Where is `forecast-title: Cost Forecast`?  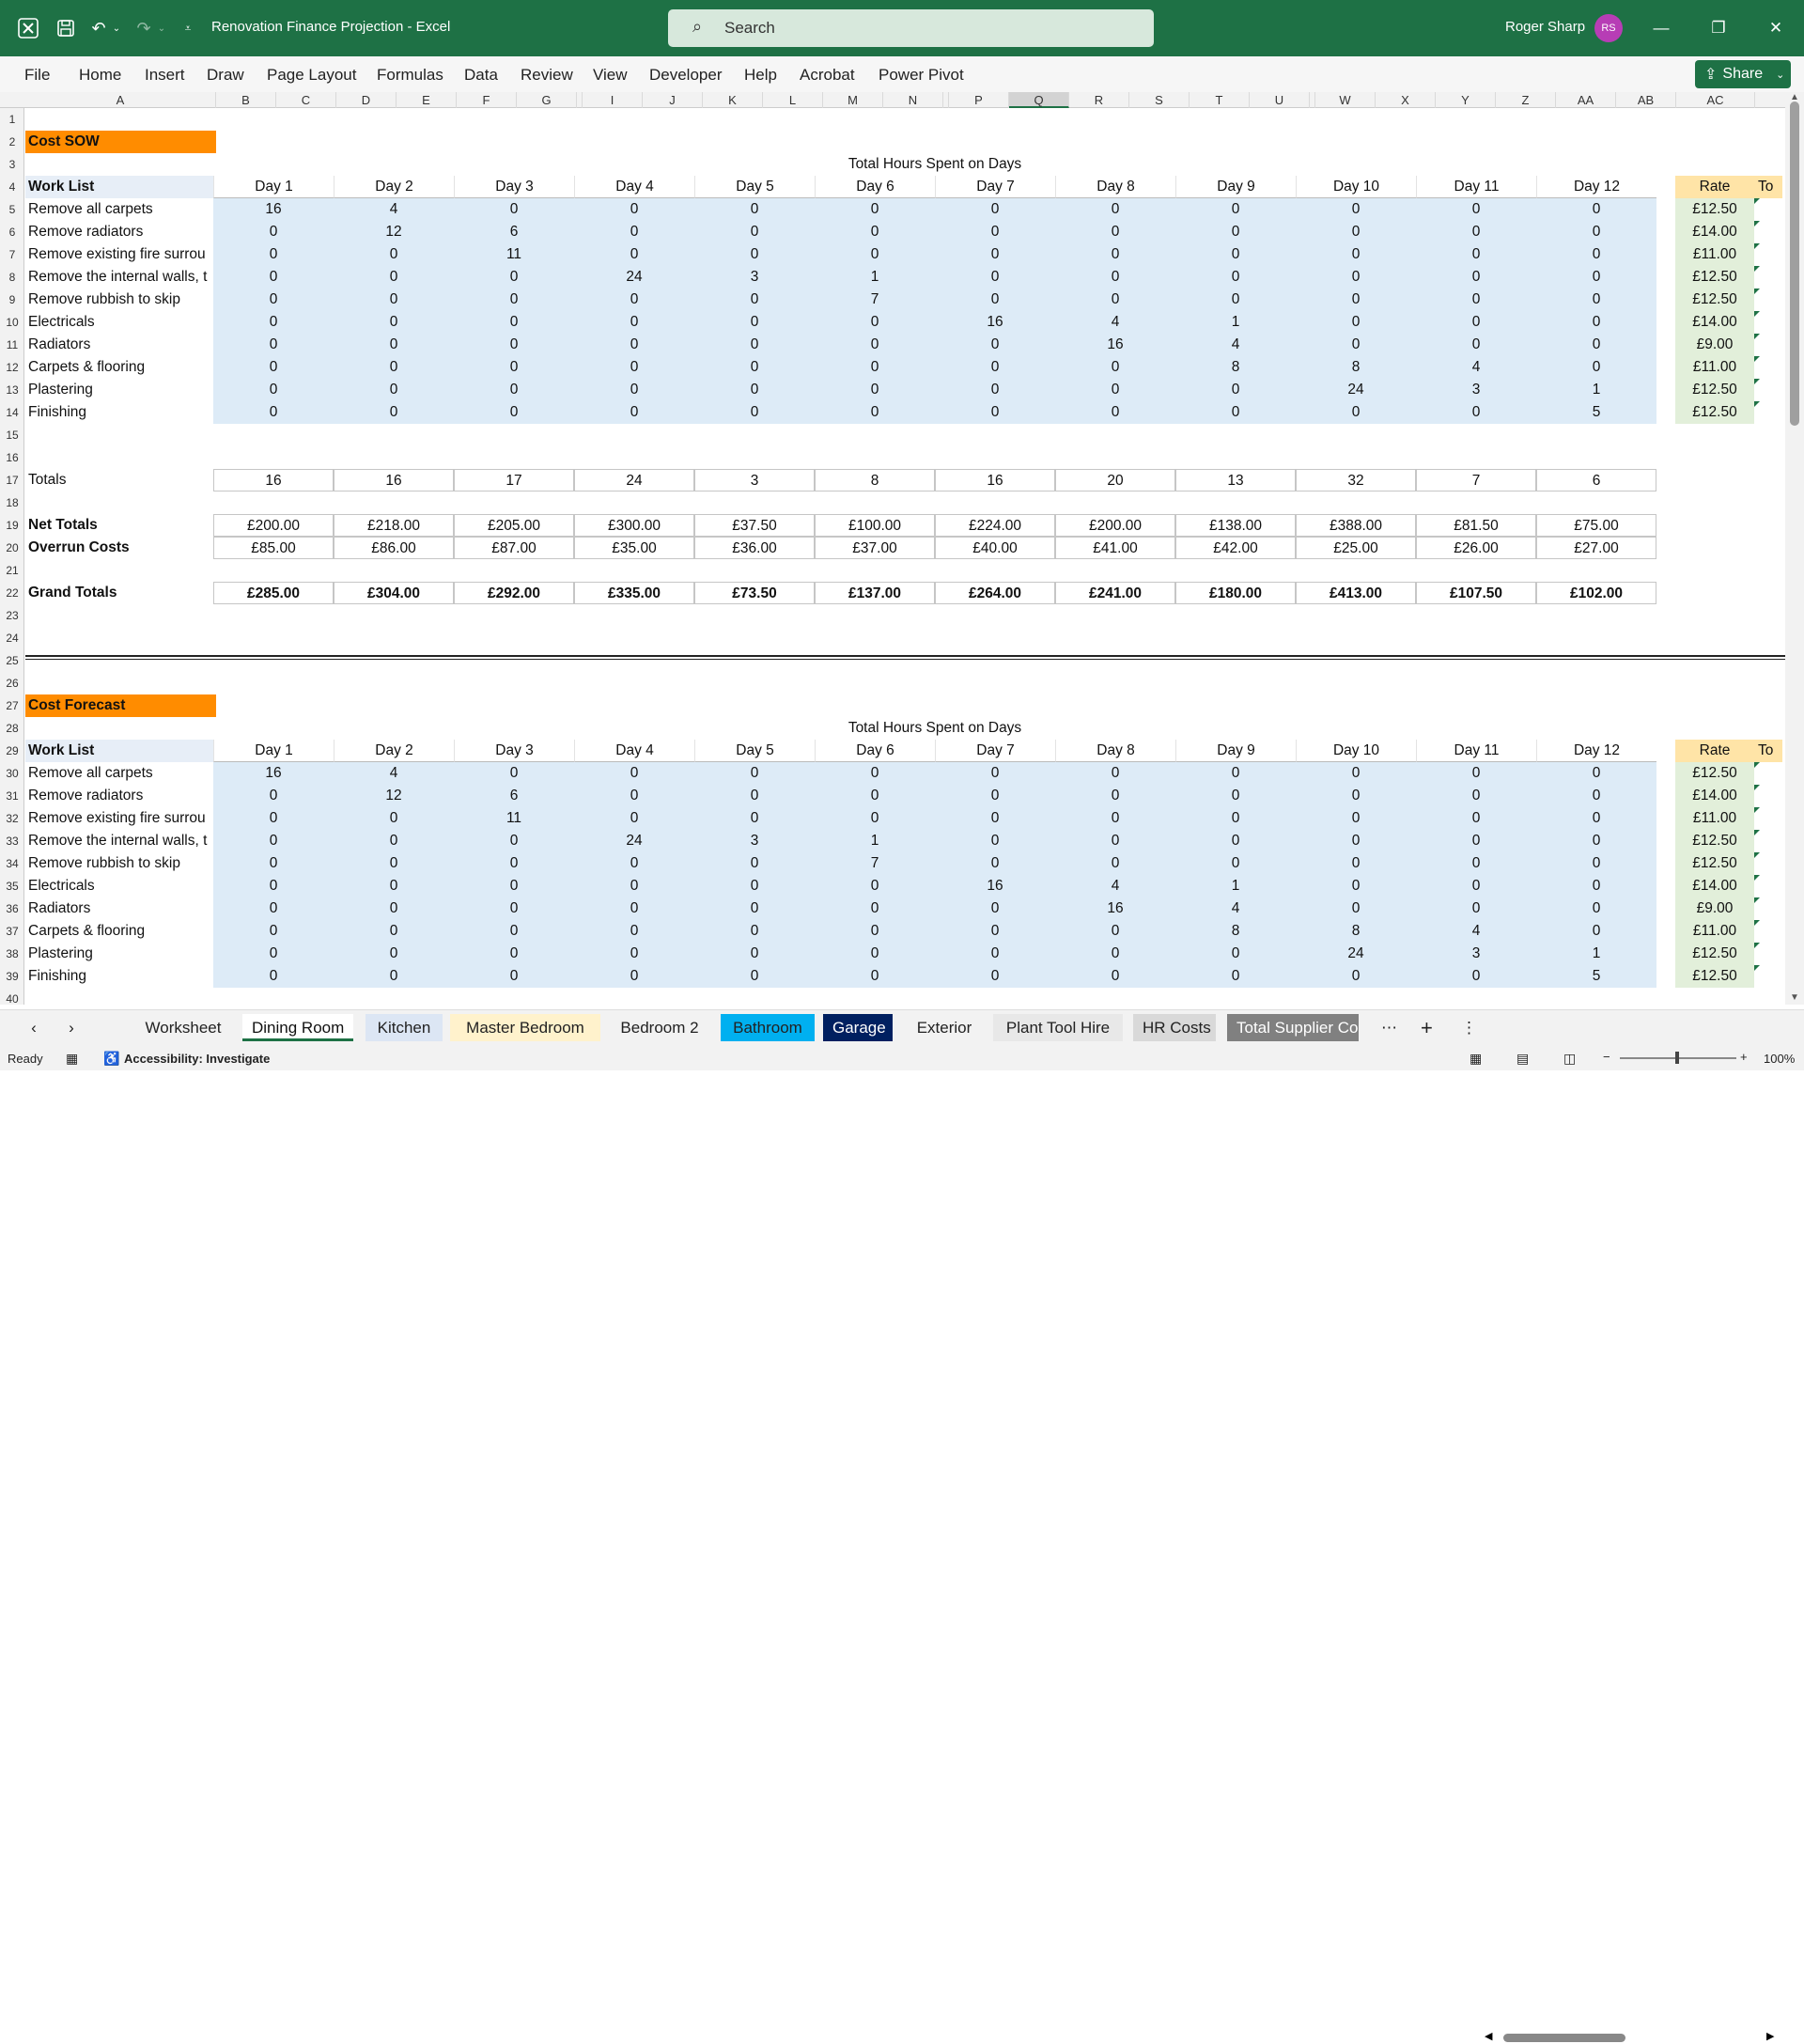 forecast-title: Cost Forecast is located at coordinates (120, 705).